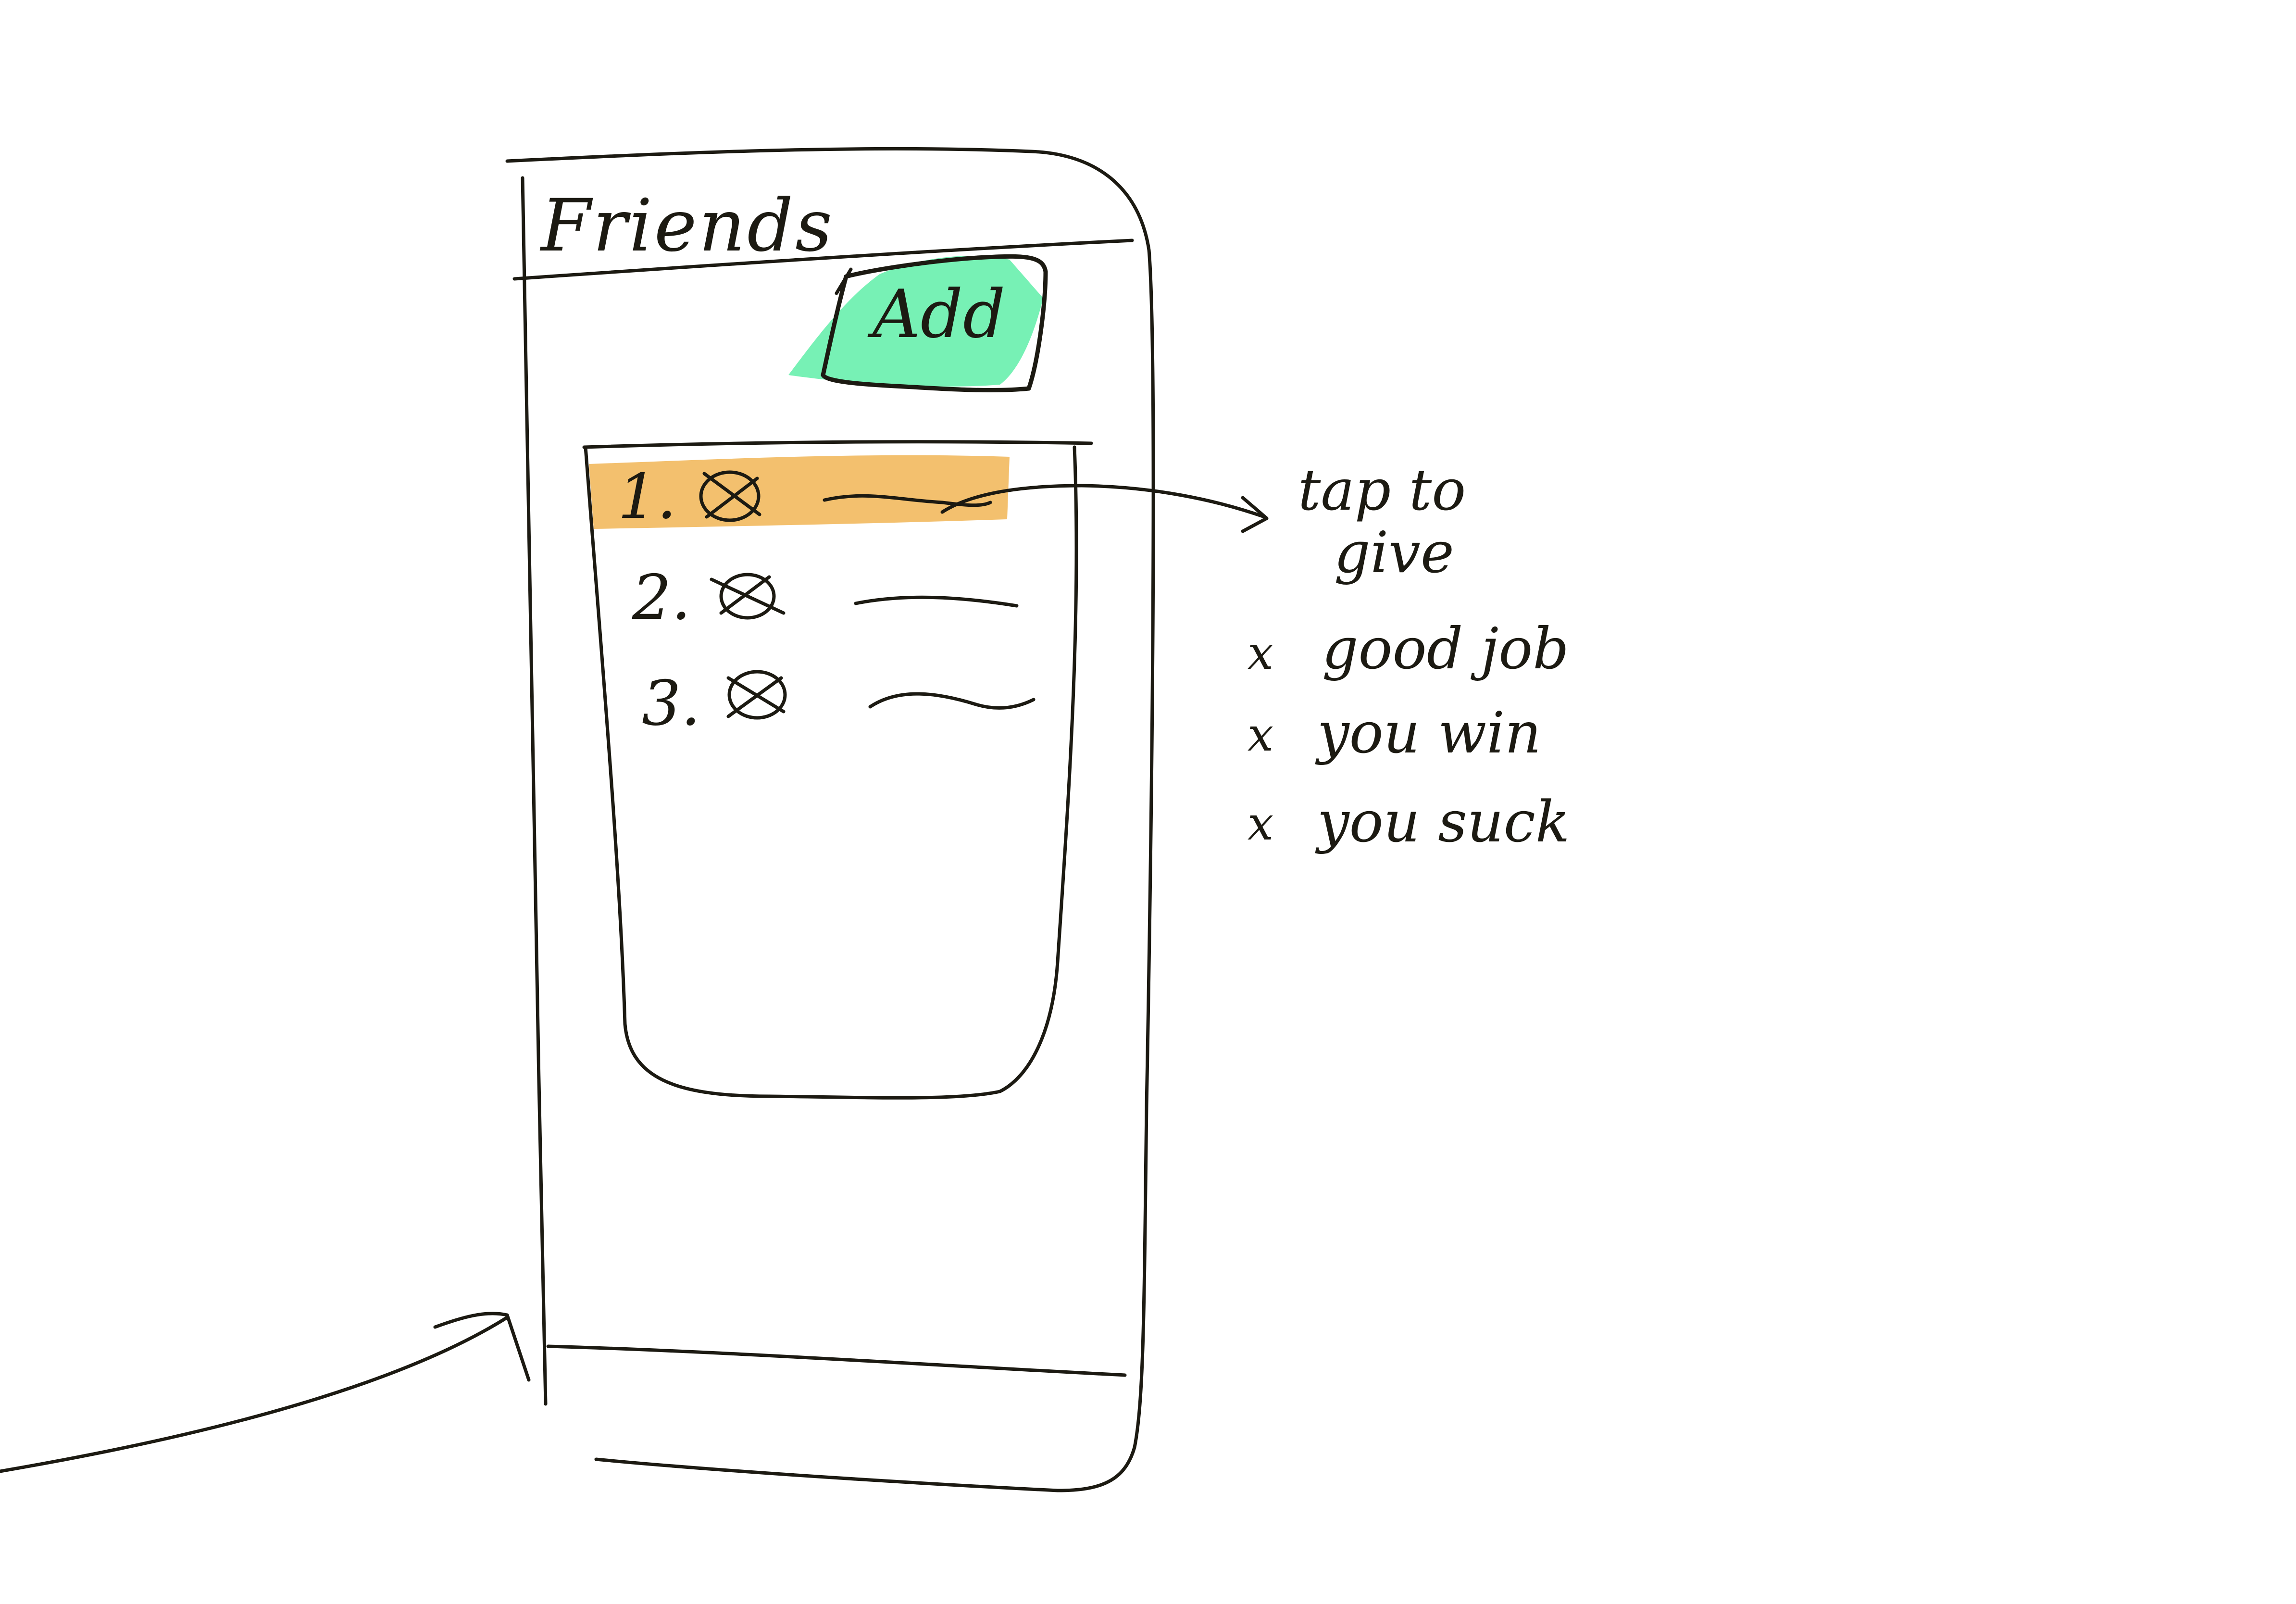  What do you see at coordinates (1394, 552) in the screenshot?
I see `annotation-line: give` at bounding box center [1394, 552].